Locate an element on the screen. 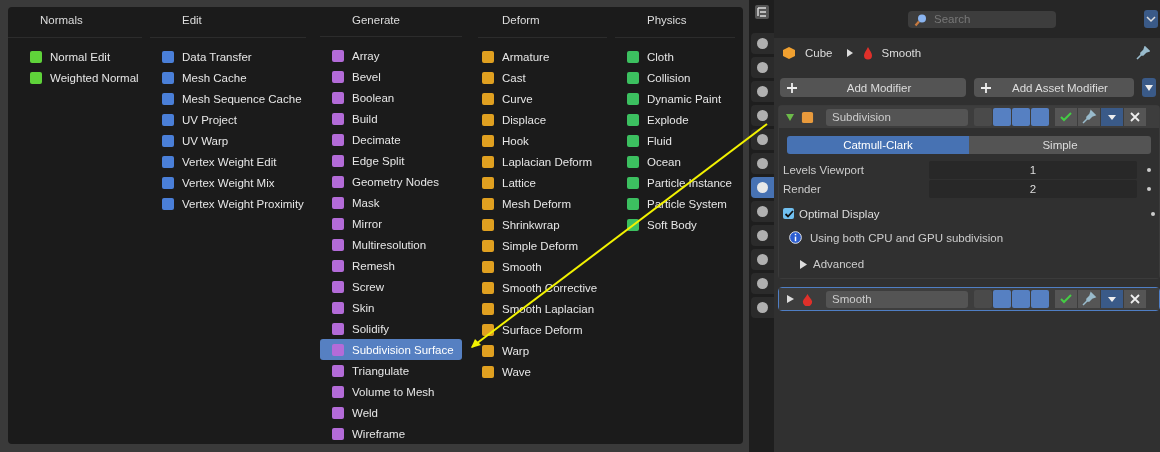 The height and width of the screenshot is (452, 1160). menu-item: Volume to Mesh is located at coordinates (395, 391).